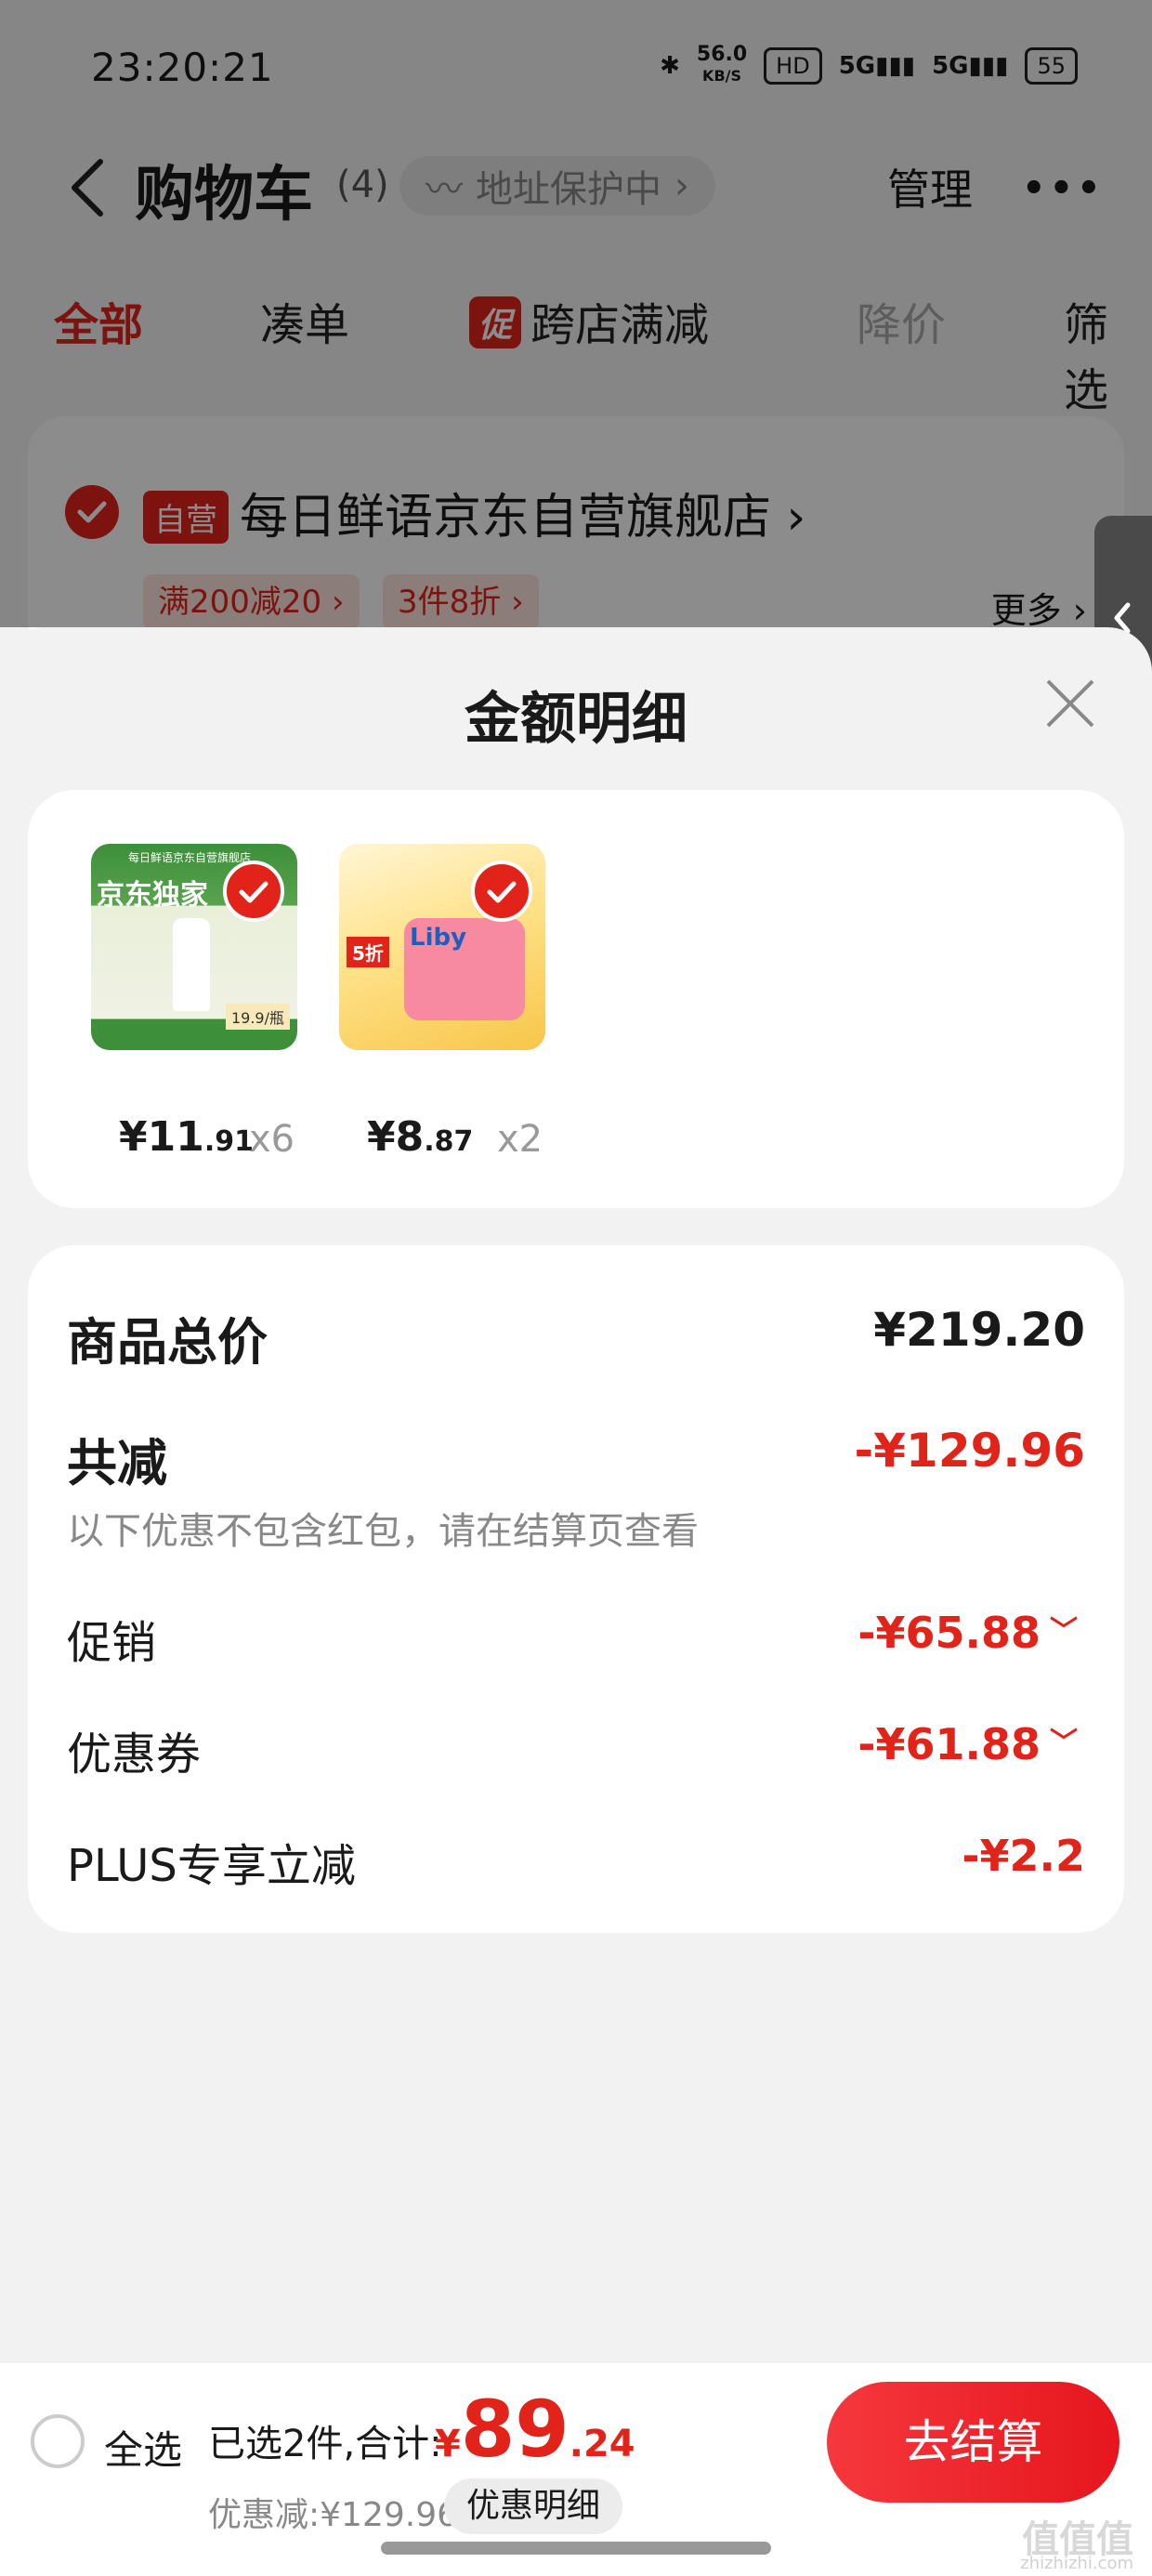  Describe the element at coordinates (973, 2442) in the screenshot. I see `checkout-button: 去结算` at that location.